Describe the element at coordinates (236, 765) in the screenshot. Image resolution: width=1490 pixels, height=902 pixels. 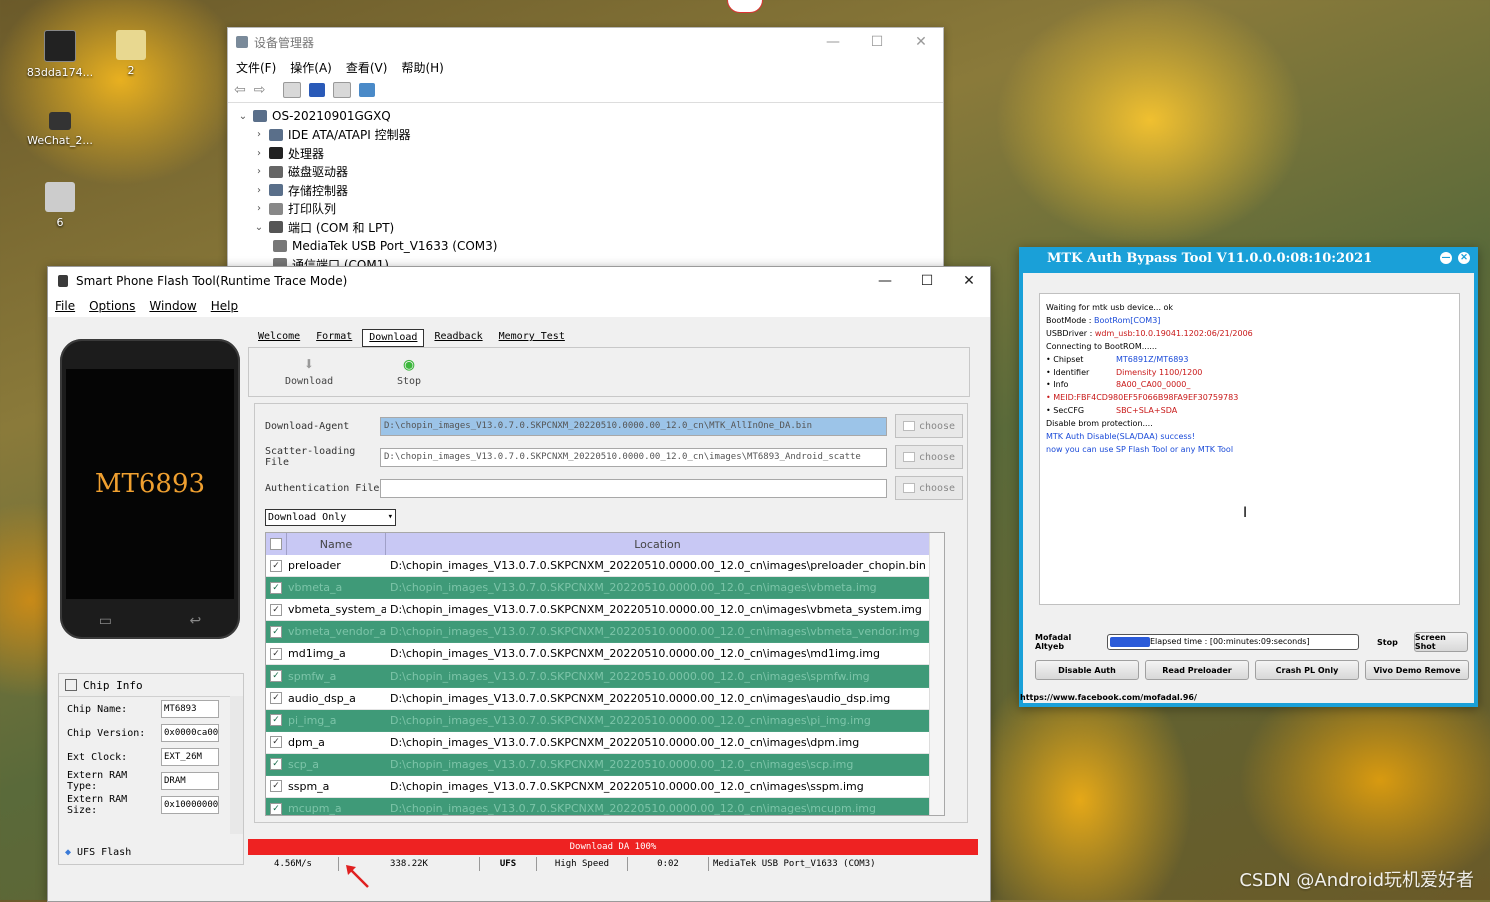
I see `chip-info-scrollbar` at that location.